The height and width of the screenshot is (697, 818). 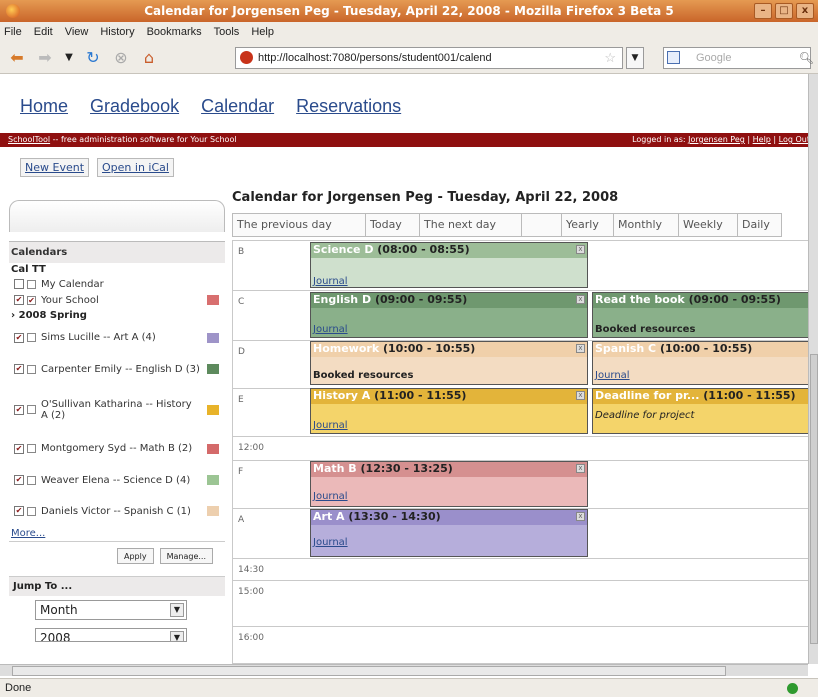 I want to click on nav-reservations: Reservations, so click(x=348, y=106).